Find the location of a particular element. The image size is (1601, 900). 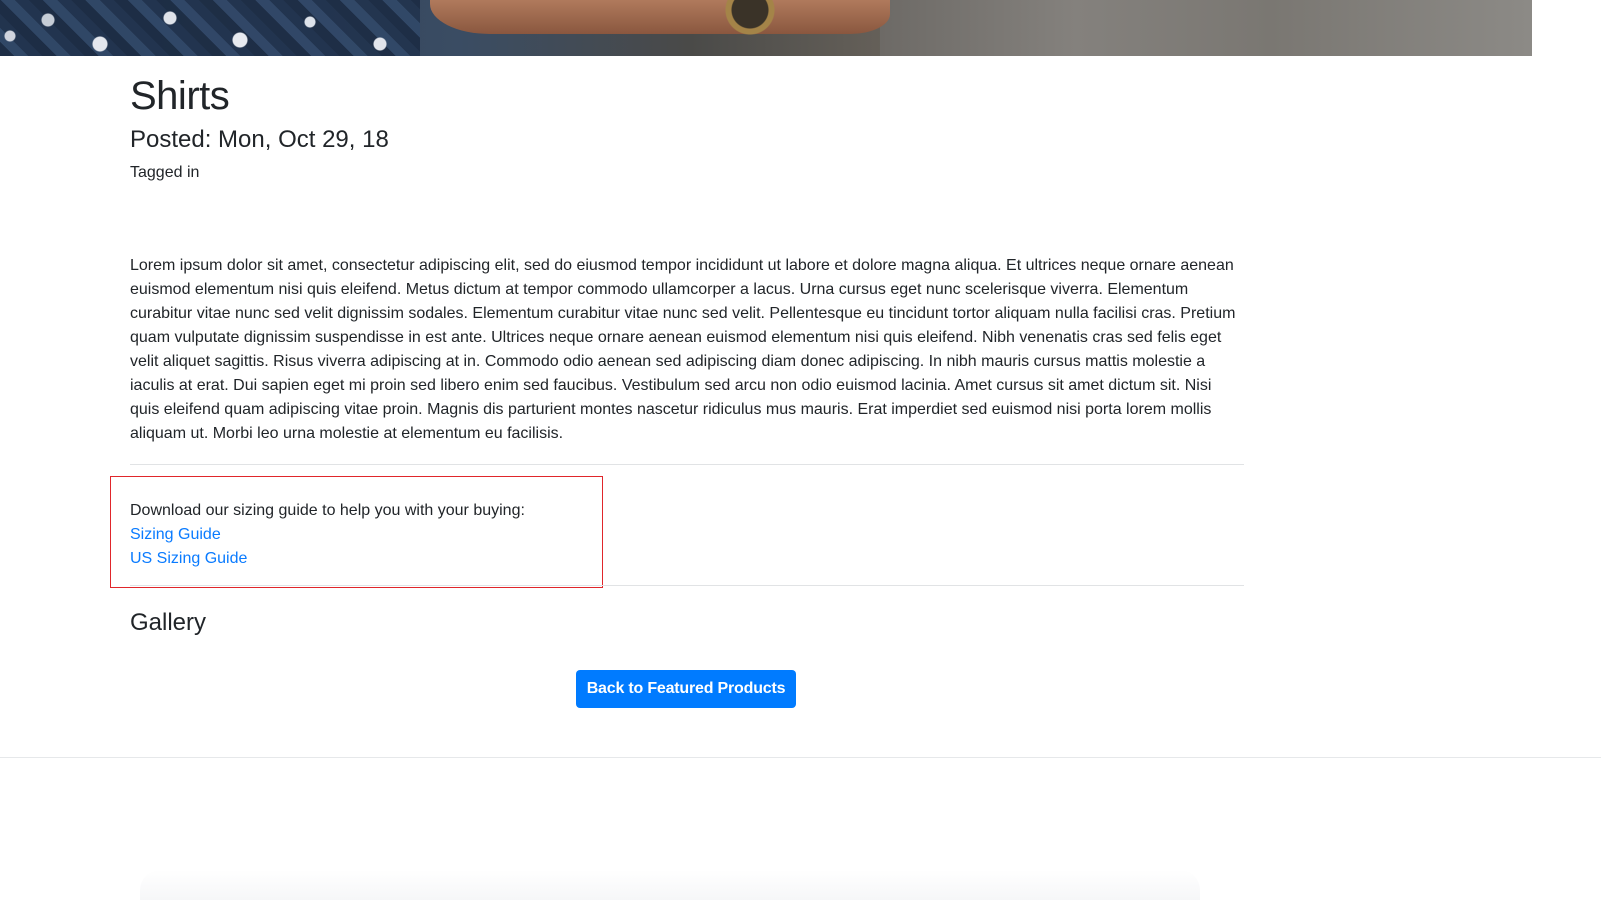

page-title: Shirts is located at coordinates (180, 96).